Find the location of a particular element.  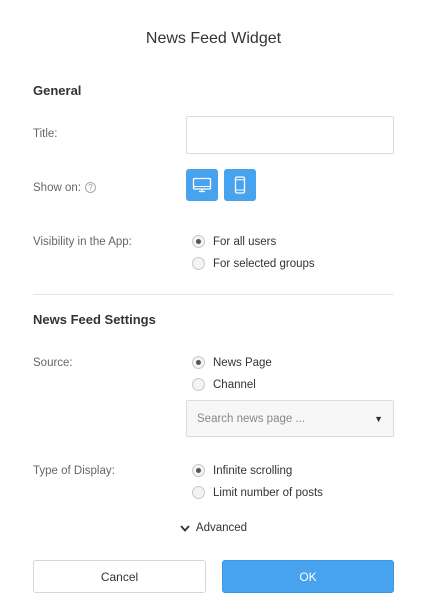

visibility-option-selected-groups: For selected groups is located at coordinates (253, 263).